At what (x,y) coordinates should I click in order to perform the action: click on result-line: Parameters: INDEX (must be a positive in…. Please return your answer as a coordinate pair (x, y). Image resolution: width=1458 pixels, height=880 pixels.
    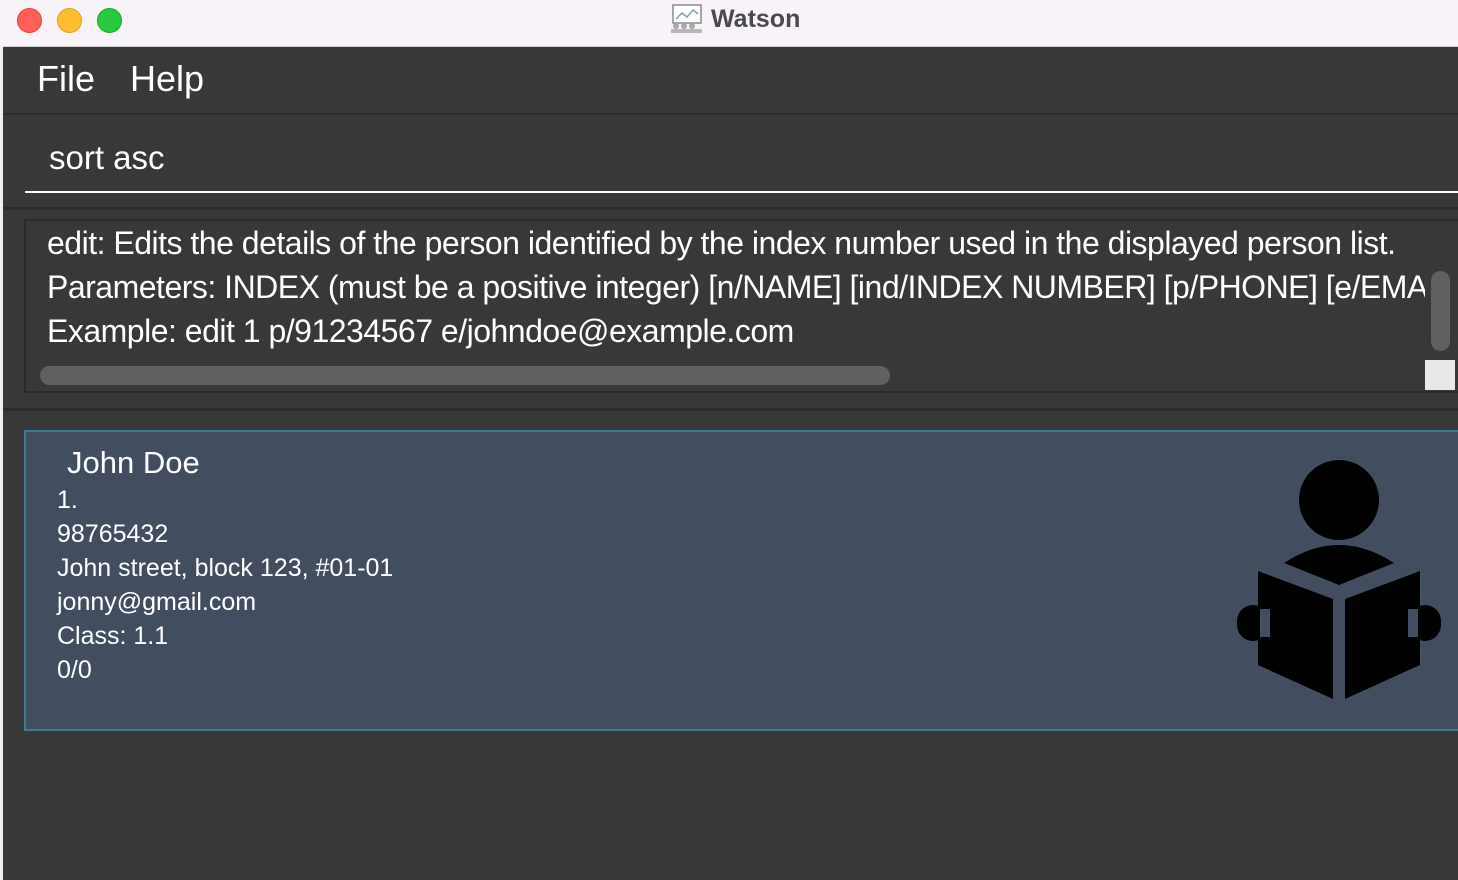
    Looking at the image, I should click on (736, 287).